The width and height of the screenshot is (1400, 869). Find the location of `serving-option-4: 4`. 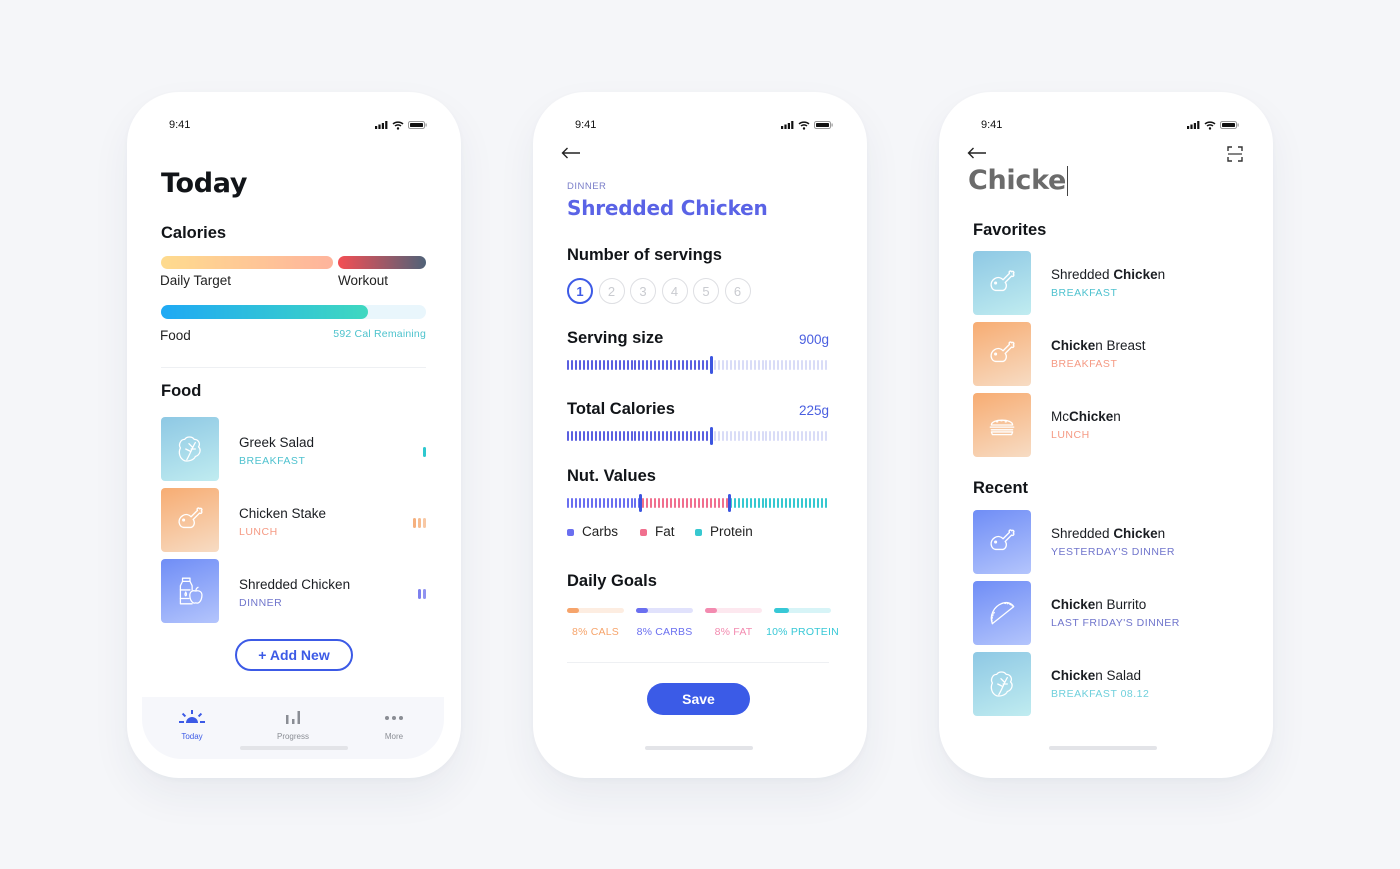

serving-option-4: 4 is located at coordinates (674, 291).